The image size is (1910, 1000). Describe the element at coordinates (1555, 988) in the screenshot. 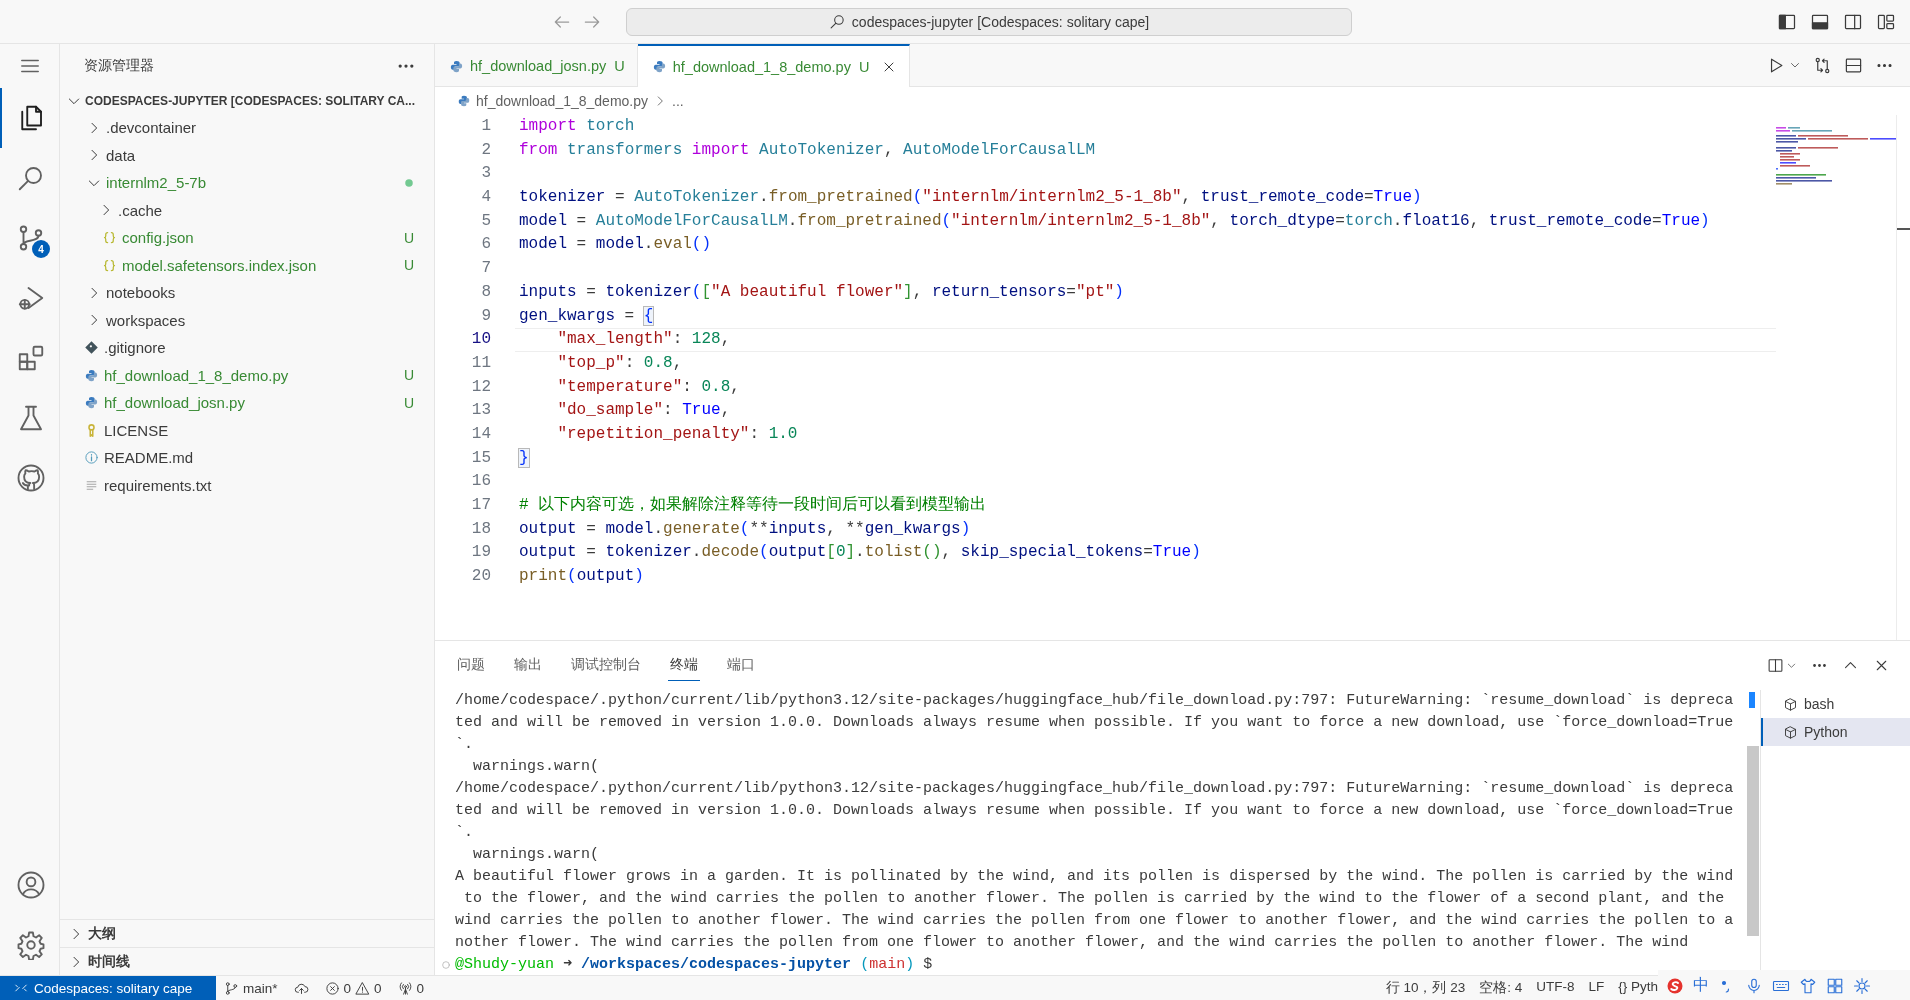

I see `status-item: UTF-8` at that location.